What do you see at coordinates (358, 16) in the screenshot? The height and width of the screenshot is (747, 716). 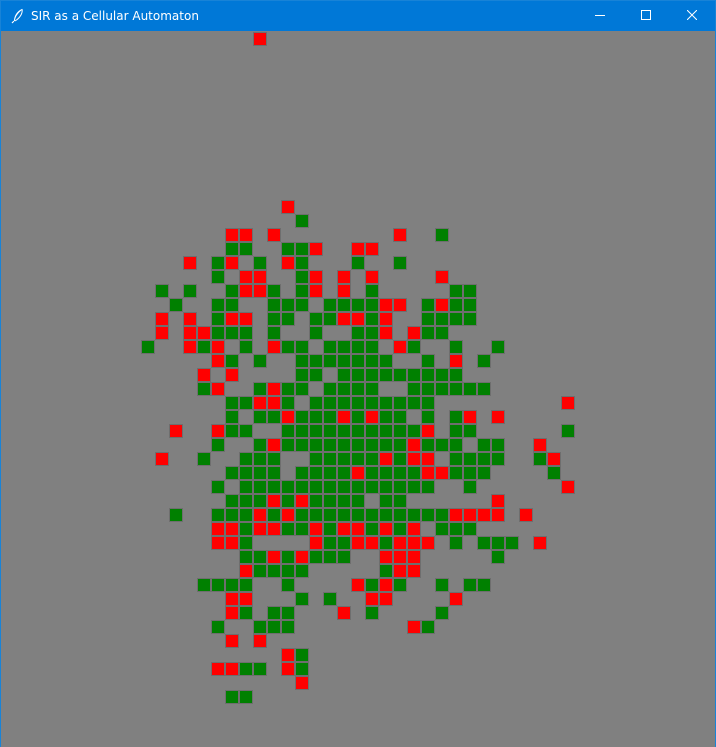 I see `title-bar: SIR as a Cellular Automaton` at bounding box center [358, 16].